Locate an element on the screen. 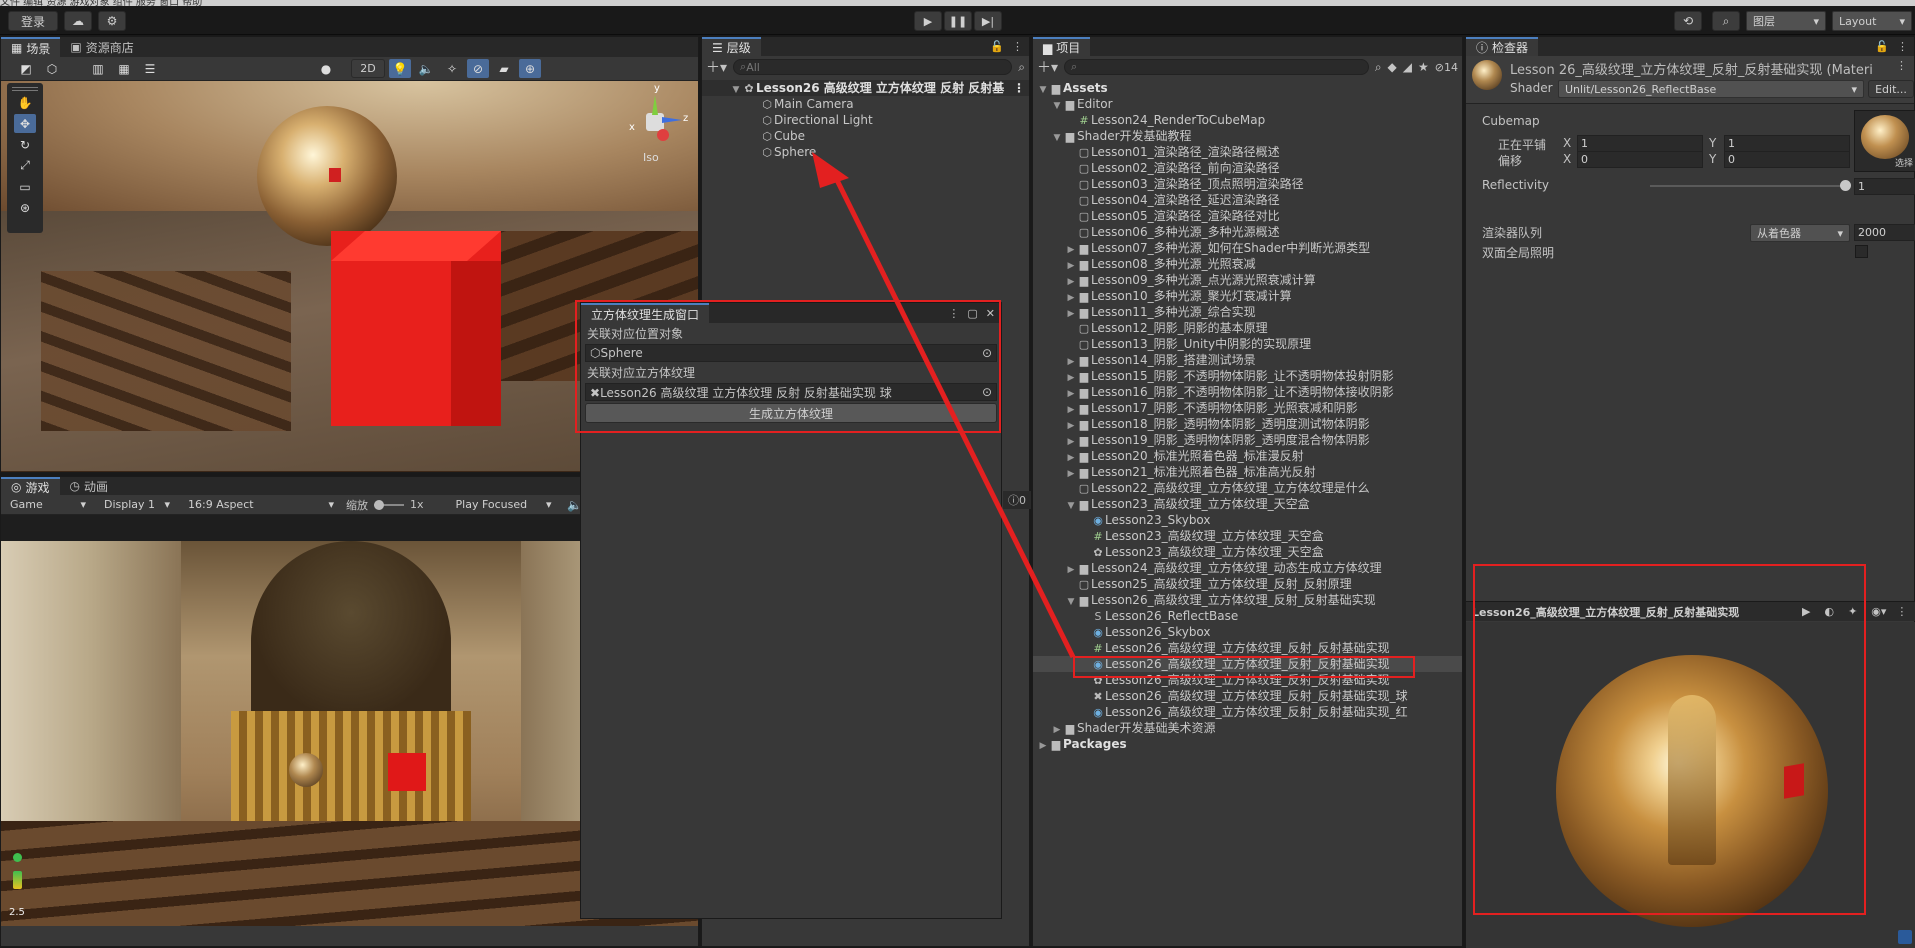 The image size is (1915, 948). select-button: 选择 is located at coordinates (1904, 162).